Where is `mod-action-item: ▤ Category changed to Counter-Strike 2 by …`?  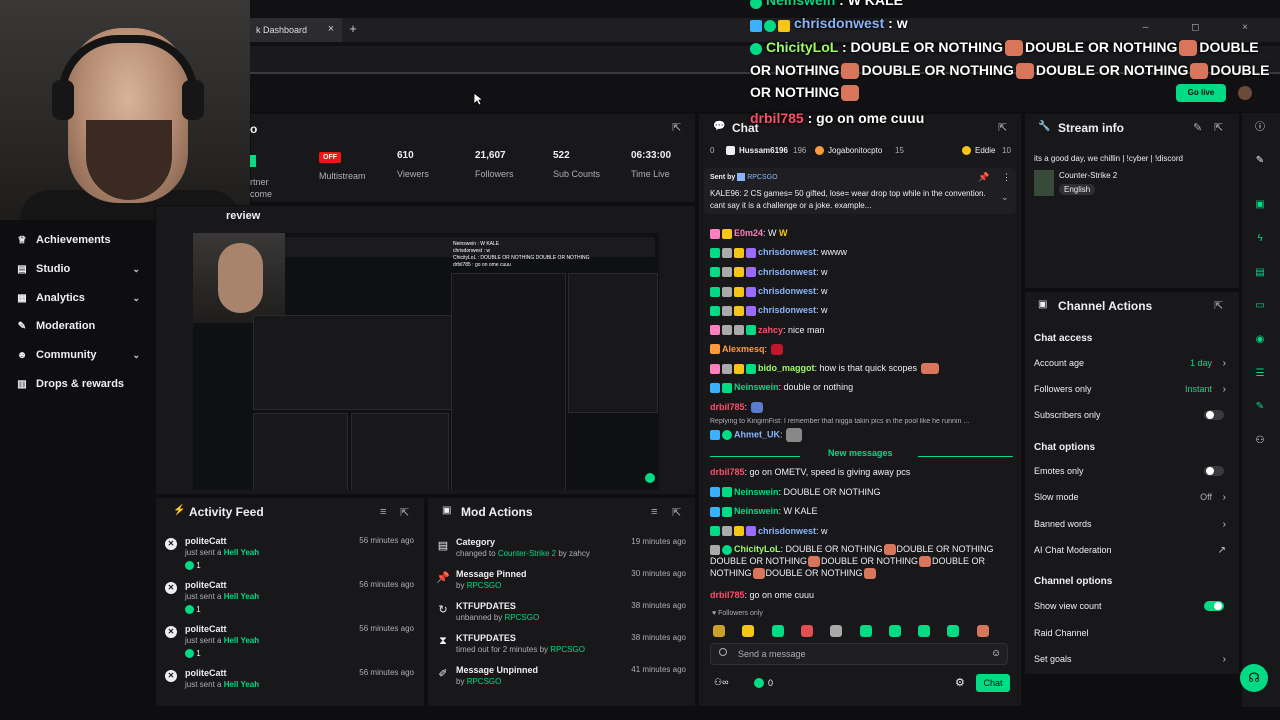 mod-action-item: ▤ Category changed to Counter-Strike 2 by … is located at coordinates (562, 553).